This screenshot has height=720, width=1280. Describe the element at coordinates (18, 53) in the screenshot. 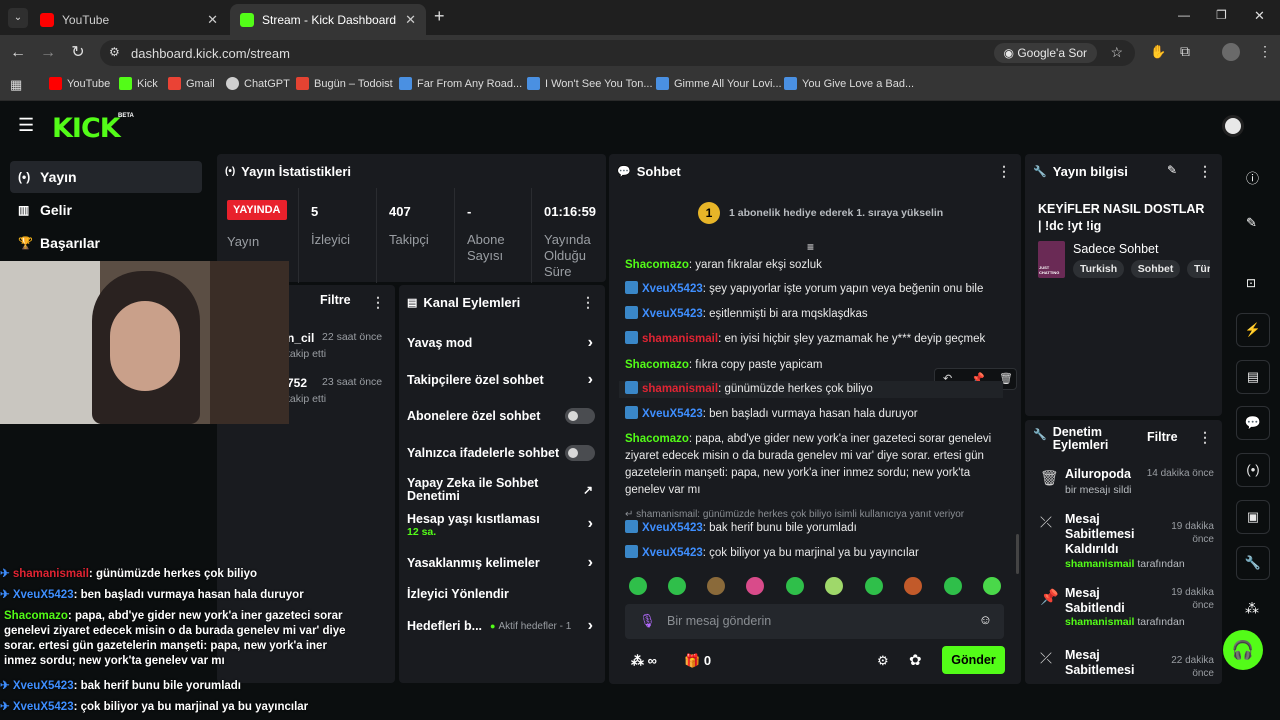

I see `back-icon: ←` at that location.